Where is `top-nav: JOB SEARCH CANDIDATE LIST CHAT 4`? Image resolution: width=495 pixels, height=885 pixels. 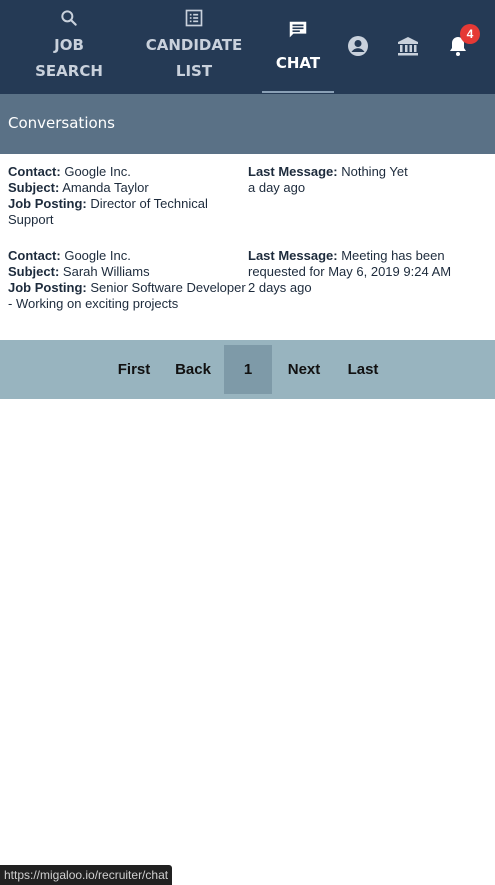
top-nav: JOB SEARCH CANDIDATE LIST CHAT 4 is located at coordinates (247, 47).